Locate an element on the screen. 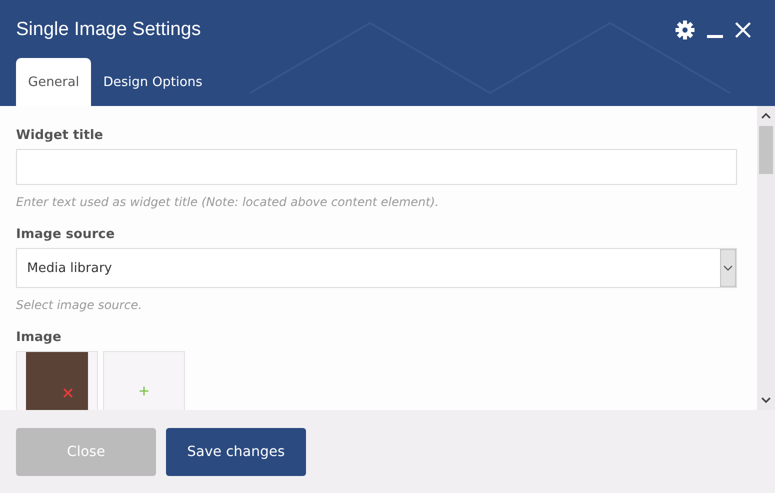 The width and height of the screenshot is (775, 493). field-label: Image source is located at coordinates (66, 234).